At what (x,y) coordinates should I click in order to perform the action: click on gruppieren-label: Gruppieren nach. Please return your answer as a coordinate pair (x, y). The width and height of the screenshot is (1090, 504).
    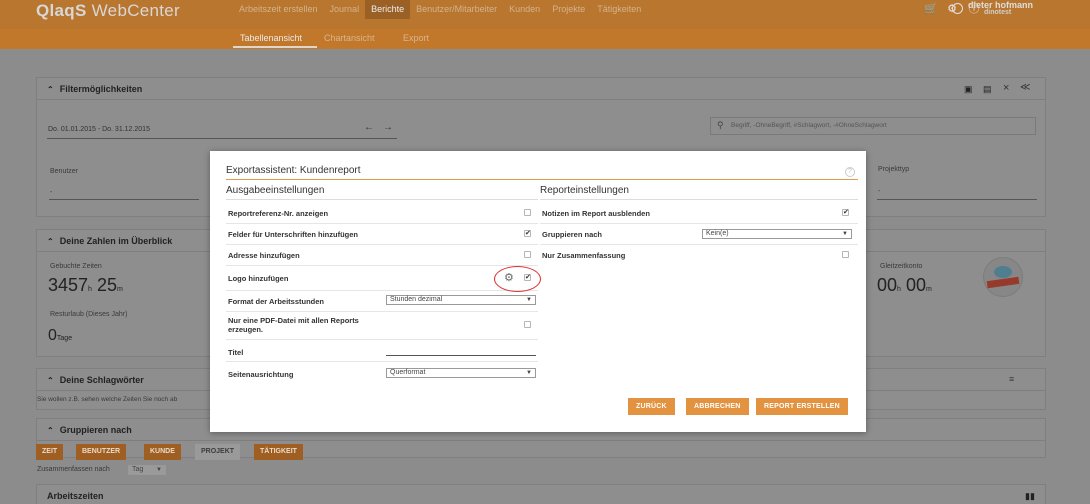
    Looking at the image, I should click on (572, 234).